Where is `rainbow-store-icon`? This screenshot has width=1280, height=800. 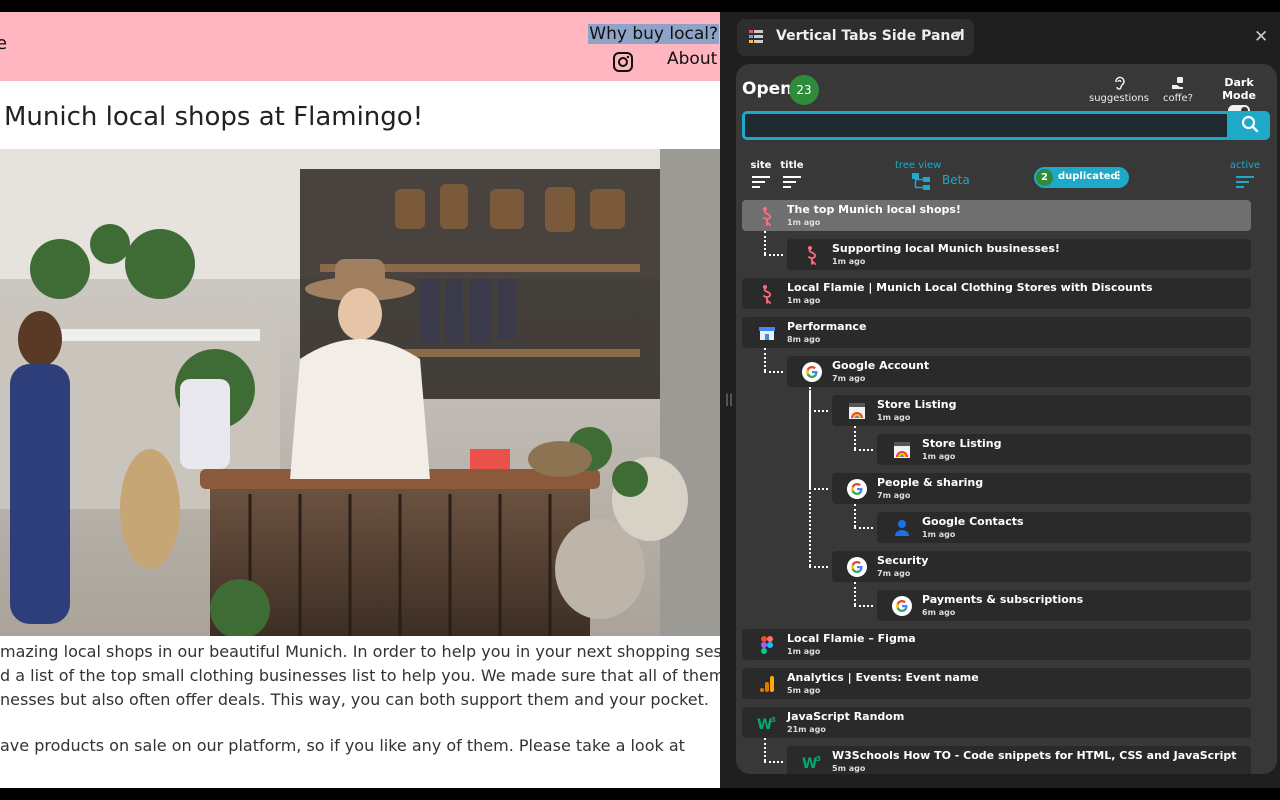 rainbow-store-icon is located at coordinates (857, 411).